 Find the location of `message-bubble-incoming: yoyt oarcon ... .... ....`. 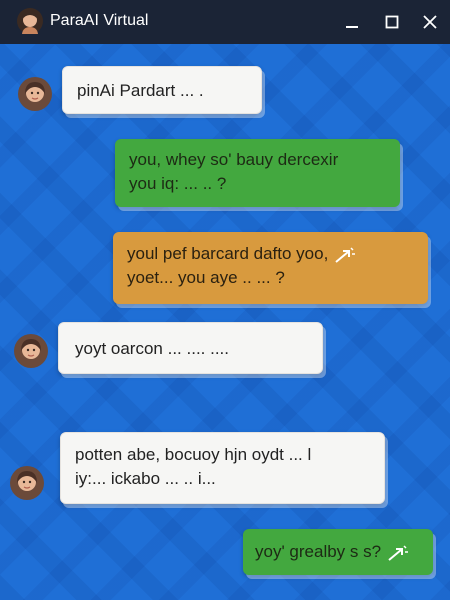

message-bubble-incoming: yoyt oarcon ... .... .... is located at coordinates (190, 348).